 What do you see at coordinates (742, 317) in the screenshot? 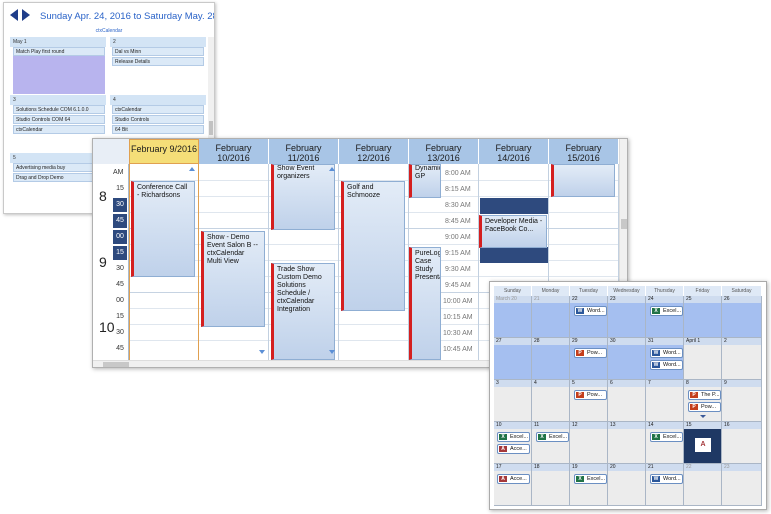
I see `day-cell: 26` at bounding box center [742, 317].